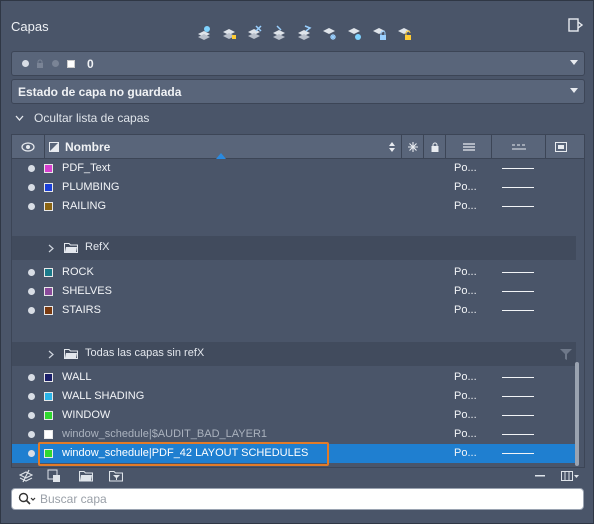 The width and height of the screenshot is (594, 524). What do you see at coordinates (54, 476) in the screenshot?
I see `layer-settings-icon` at bounding box center [54, 476].